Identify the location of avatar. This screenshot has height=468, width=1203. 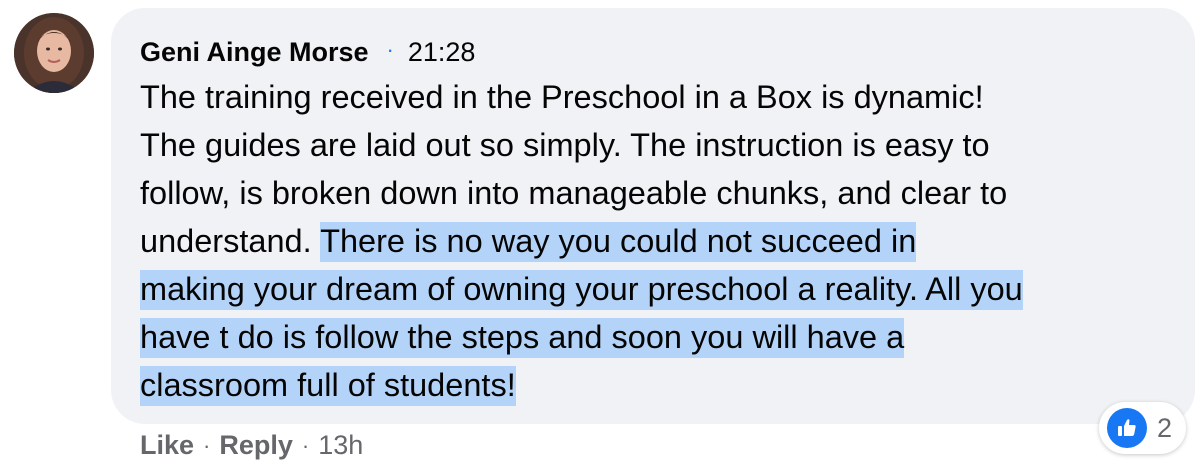
(54, 53).